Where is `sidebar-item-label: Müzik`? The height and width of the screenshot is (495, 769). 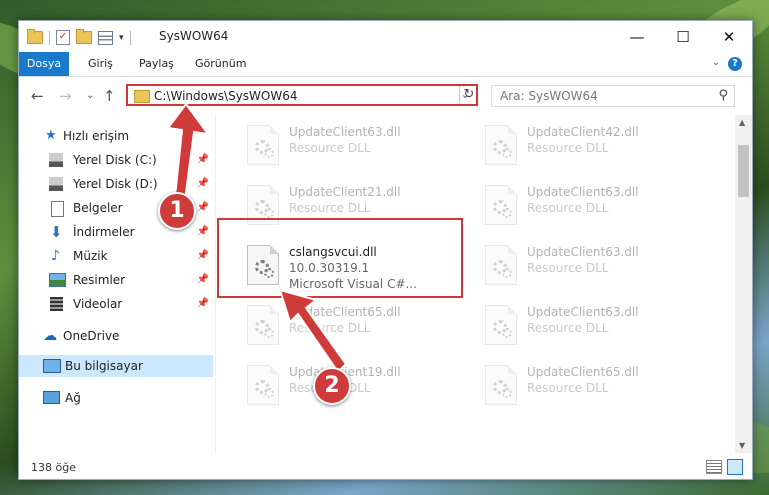
sidebar-item-label: Müzik is located at coordinates (90, 256).